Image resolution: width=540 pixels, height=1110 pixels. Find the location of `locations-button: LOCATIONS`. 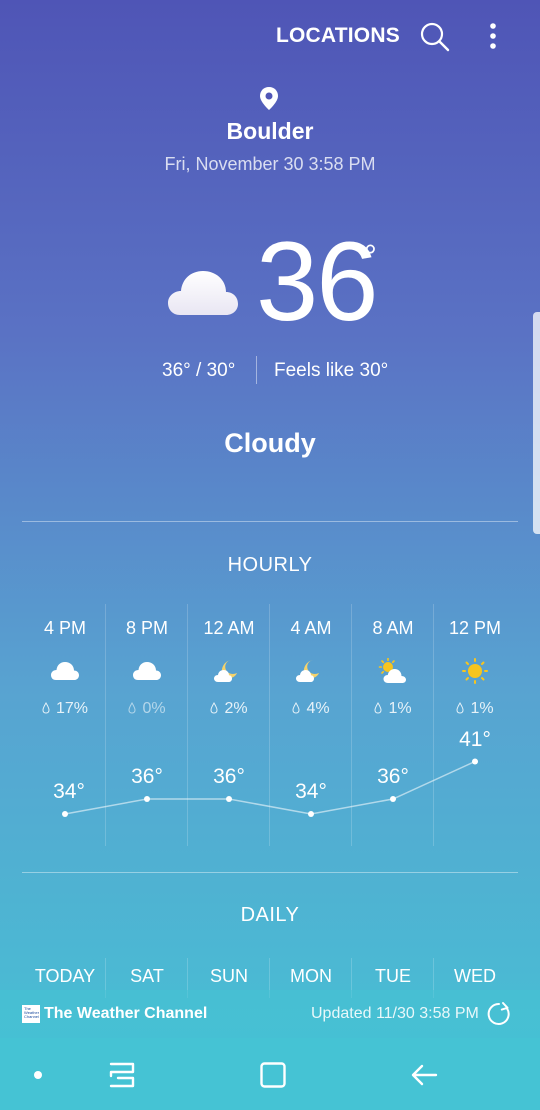

locations-button: LOCATIONS is located at coordinates (338, 36).